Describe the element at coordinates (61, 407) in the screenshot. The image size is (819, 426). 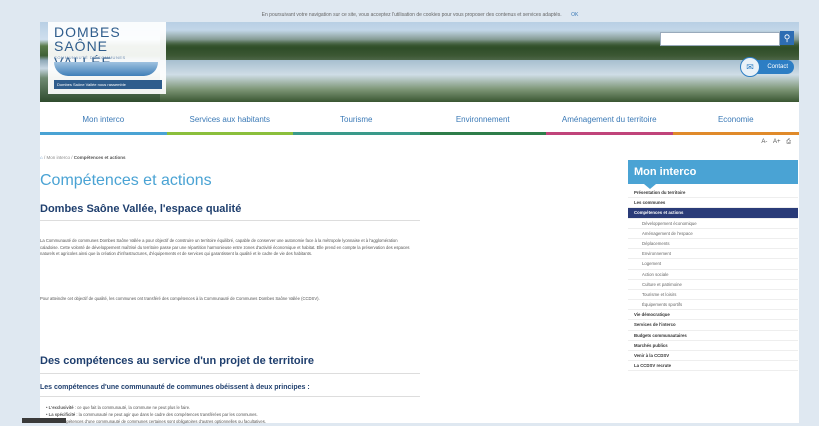
I see `bullet1-term: L'exclusivité` at that location.